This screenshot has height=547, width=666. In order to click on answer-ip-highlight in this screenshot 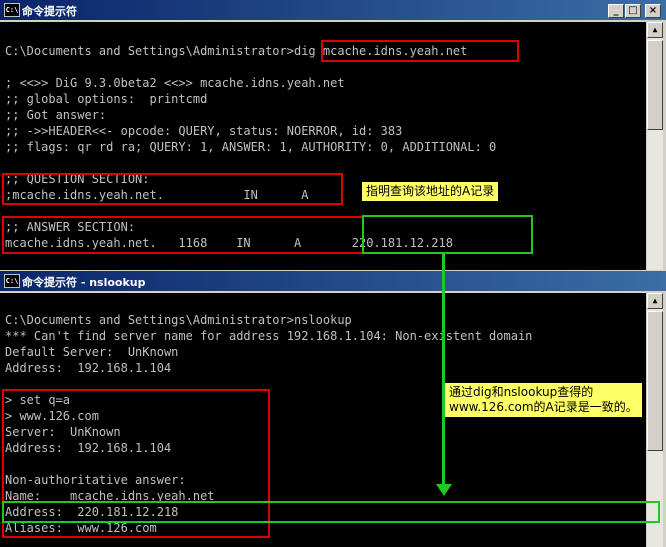, I will do `click(447, 234)`.